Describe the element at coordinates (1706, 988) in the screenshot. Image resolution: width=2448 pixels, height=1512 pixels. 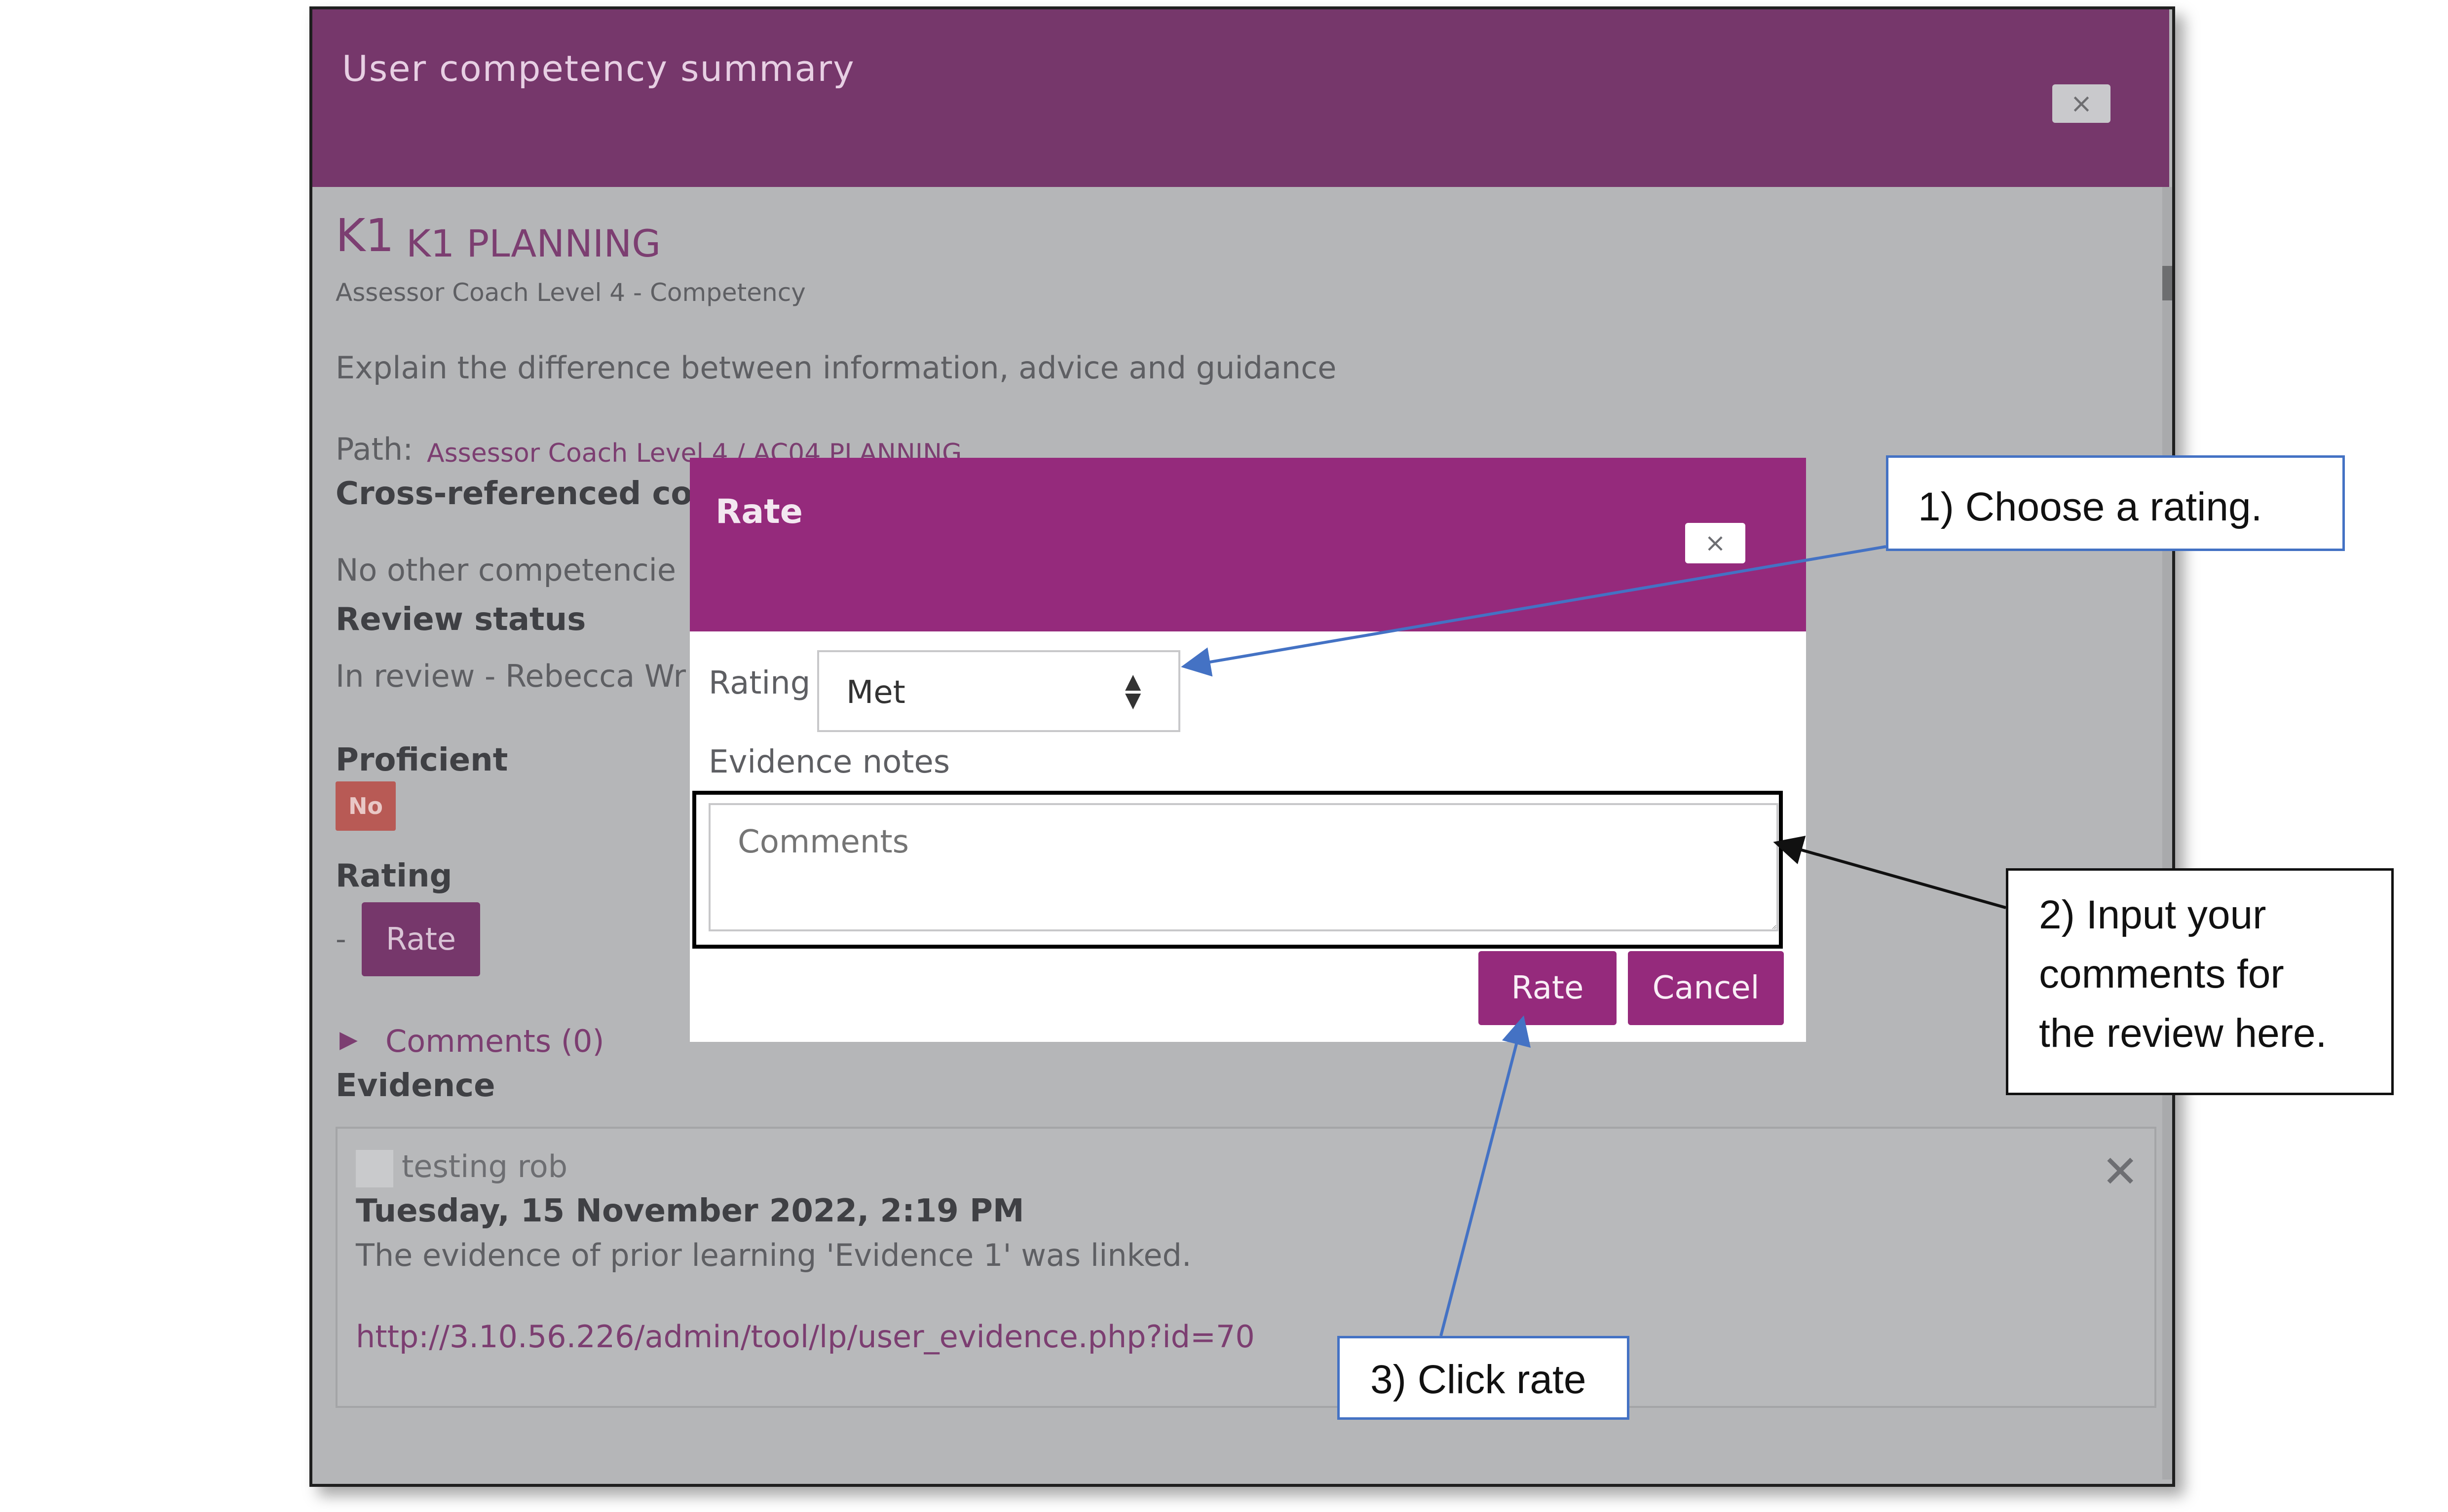
I see `cancel-button: Cancel` at that location.